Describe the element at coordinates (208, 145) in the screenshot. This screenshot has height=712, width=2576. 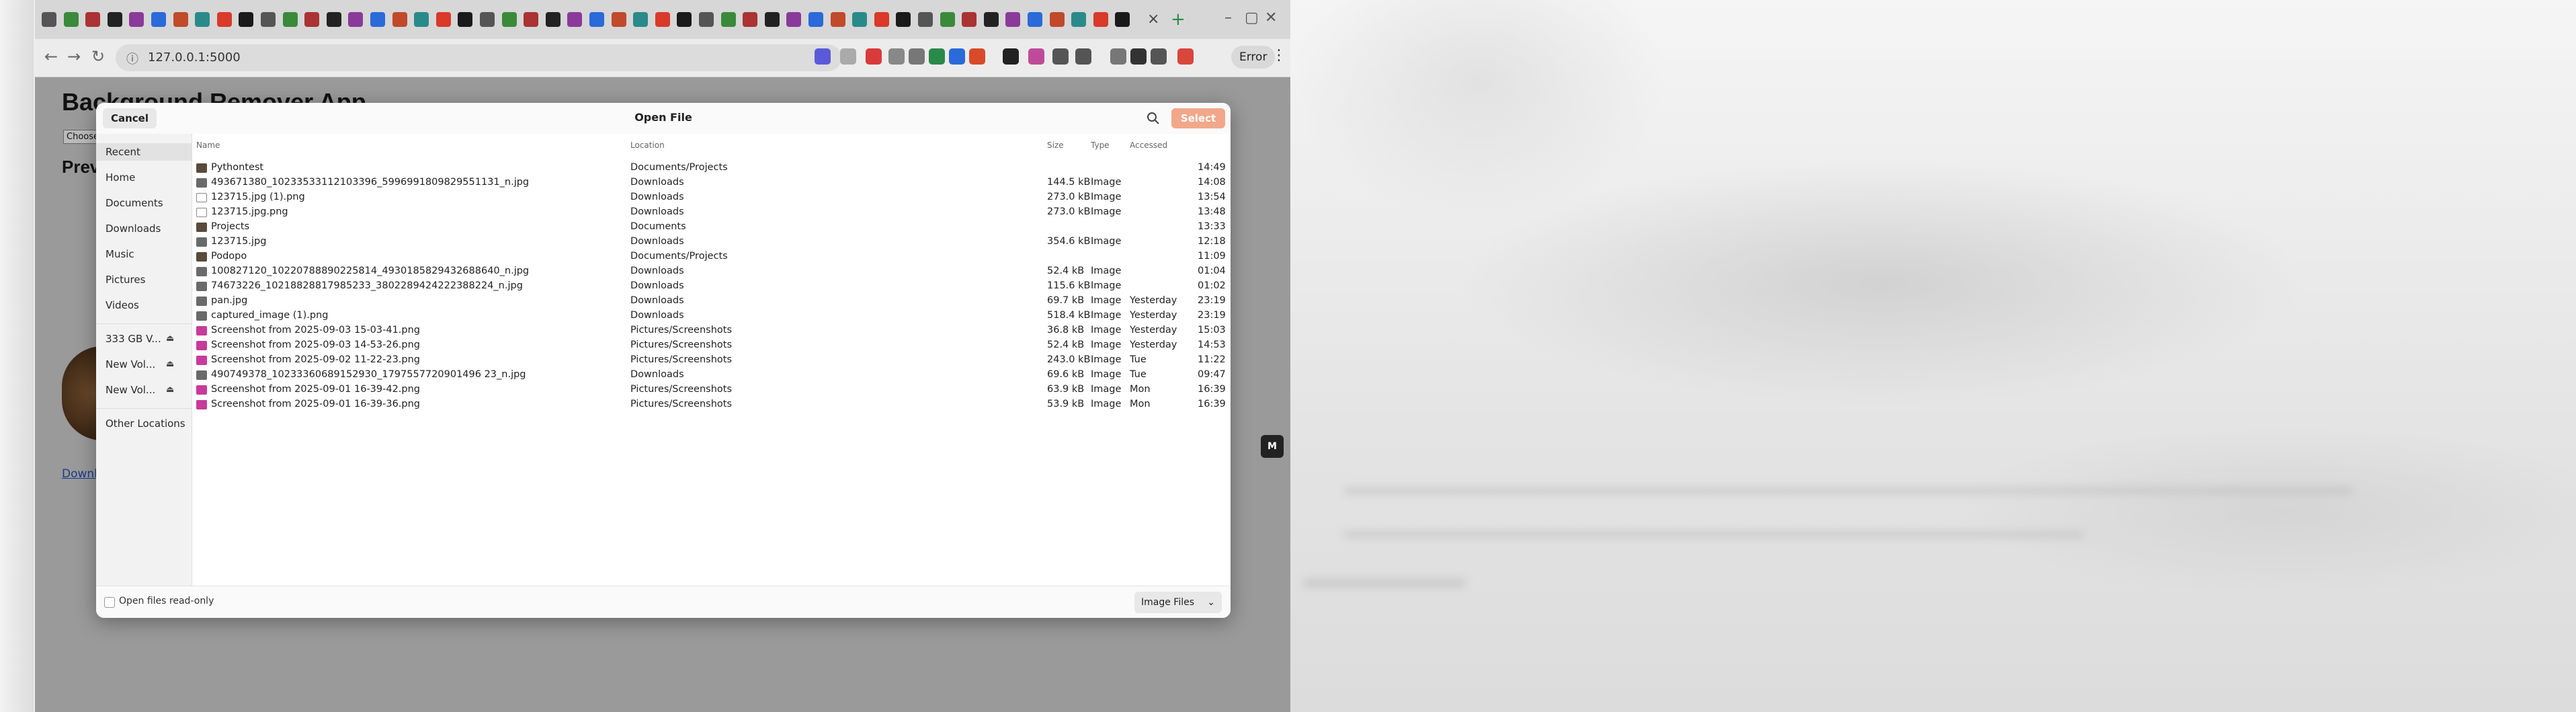
I see `column-header-name: Name` at that location.